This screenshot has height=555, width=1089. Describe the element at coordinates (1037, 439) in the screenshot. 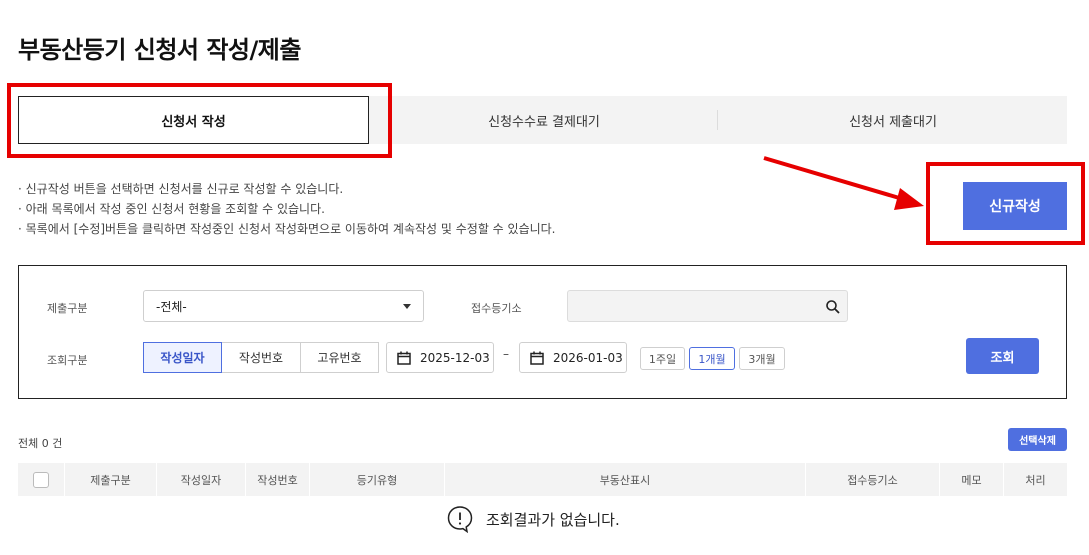

I see `delete-selected-button: 선택삭제` at that location.